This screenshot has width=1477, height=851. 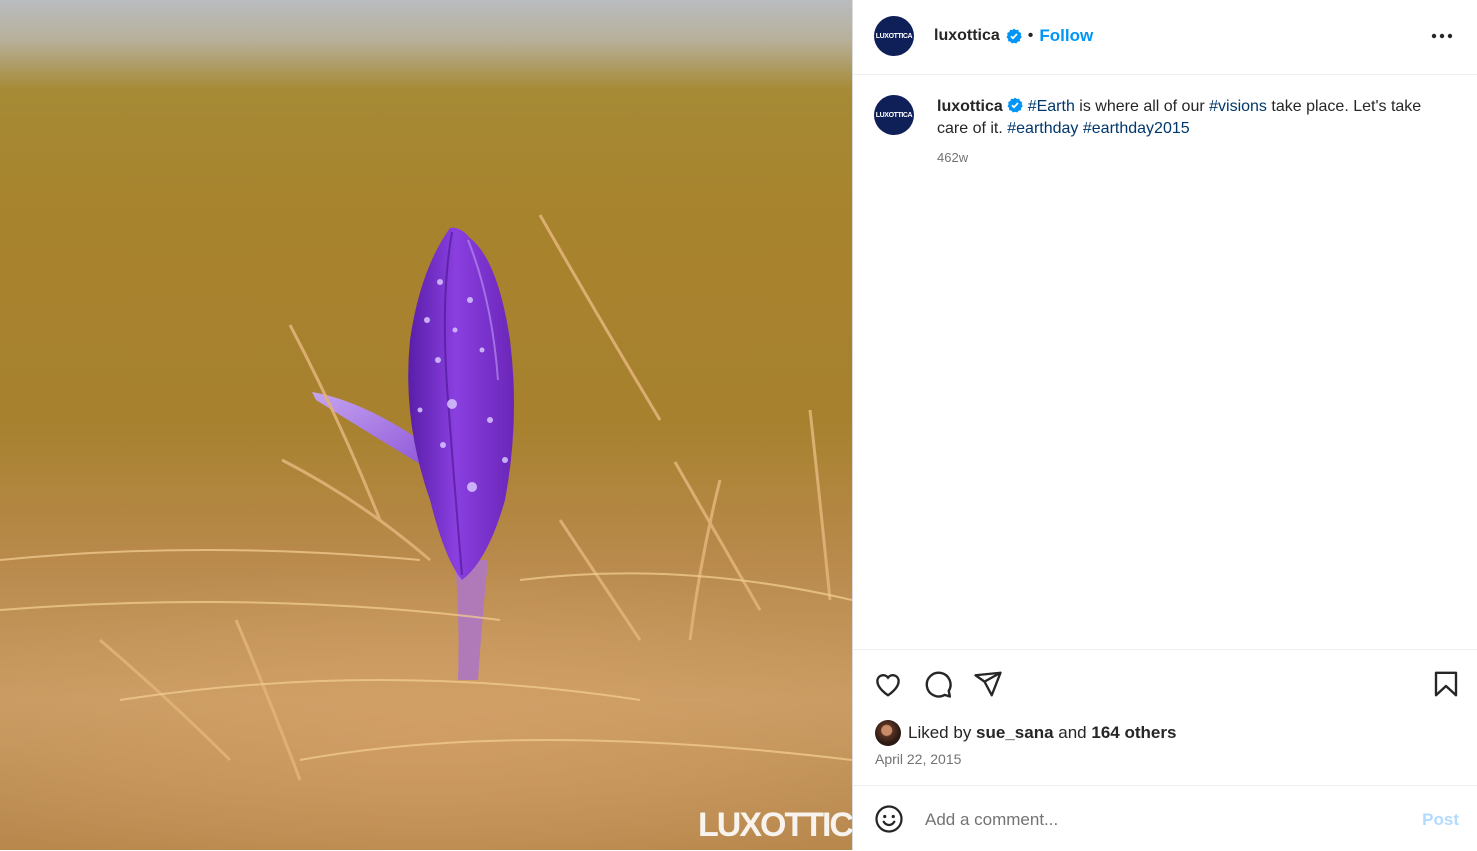 I want to click on more-options-icon, so click(x=1442, y=36).